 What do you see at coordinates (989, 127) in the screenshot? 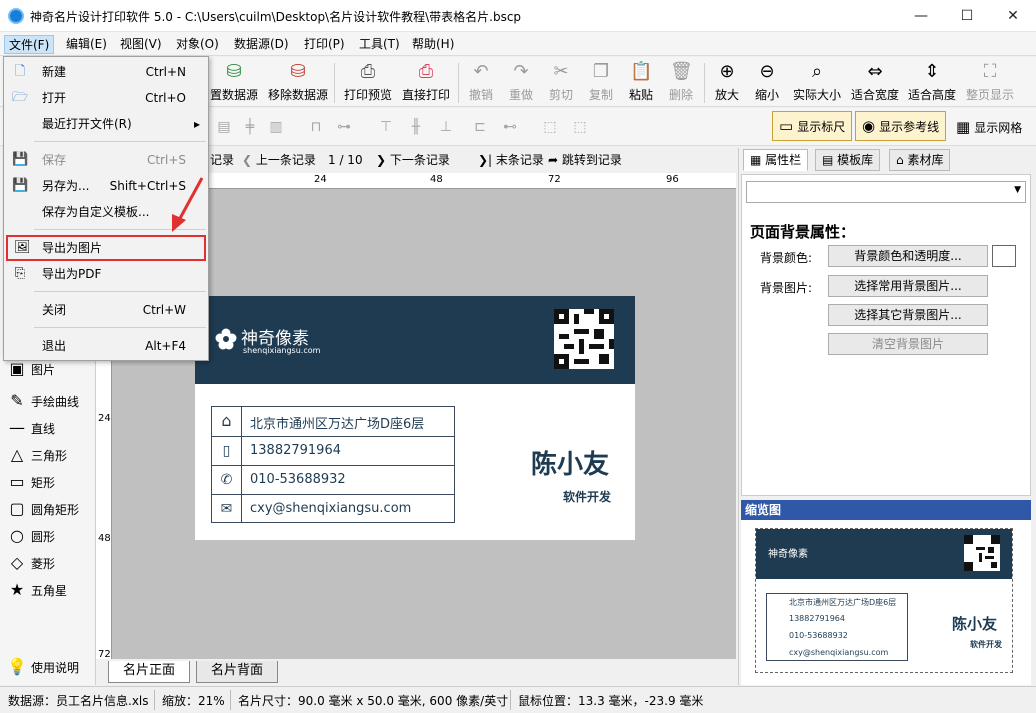
I see `show-grid-toggle: ▦ 显示网格` at bounding box center [989, 127].